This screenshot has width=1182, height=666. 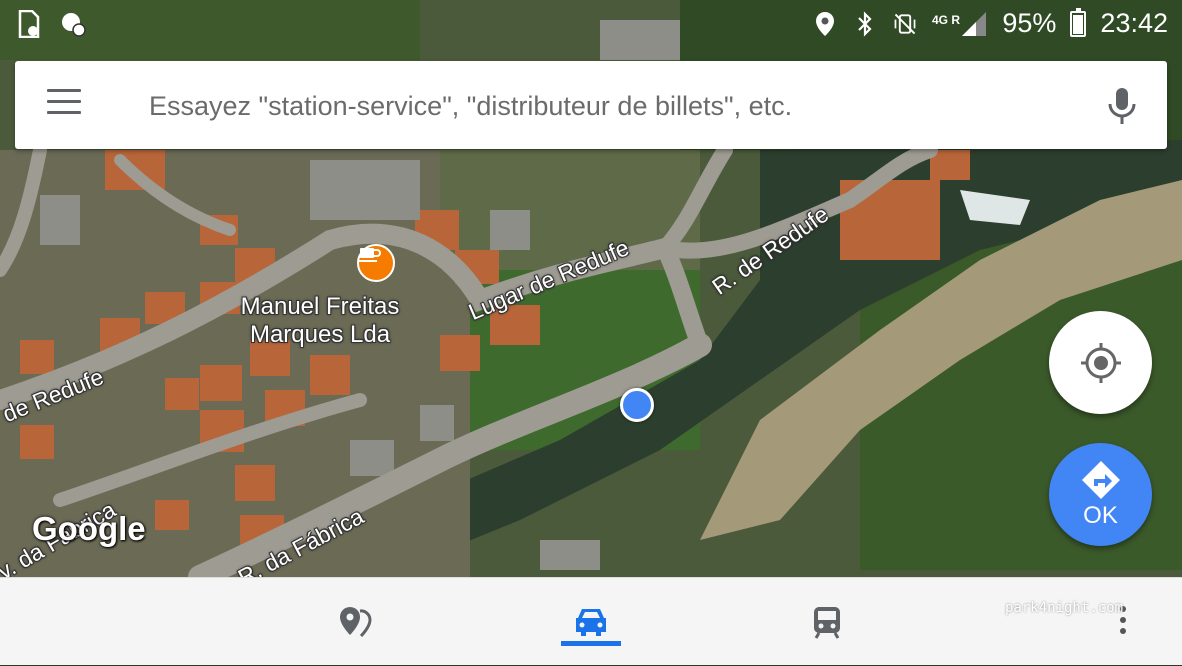 I want to click on my-location-button, so click(x=1100, y=362).